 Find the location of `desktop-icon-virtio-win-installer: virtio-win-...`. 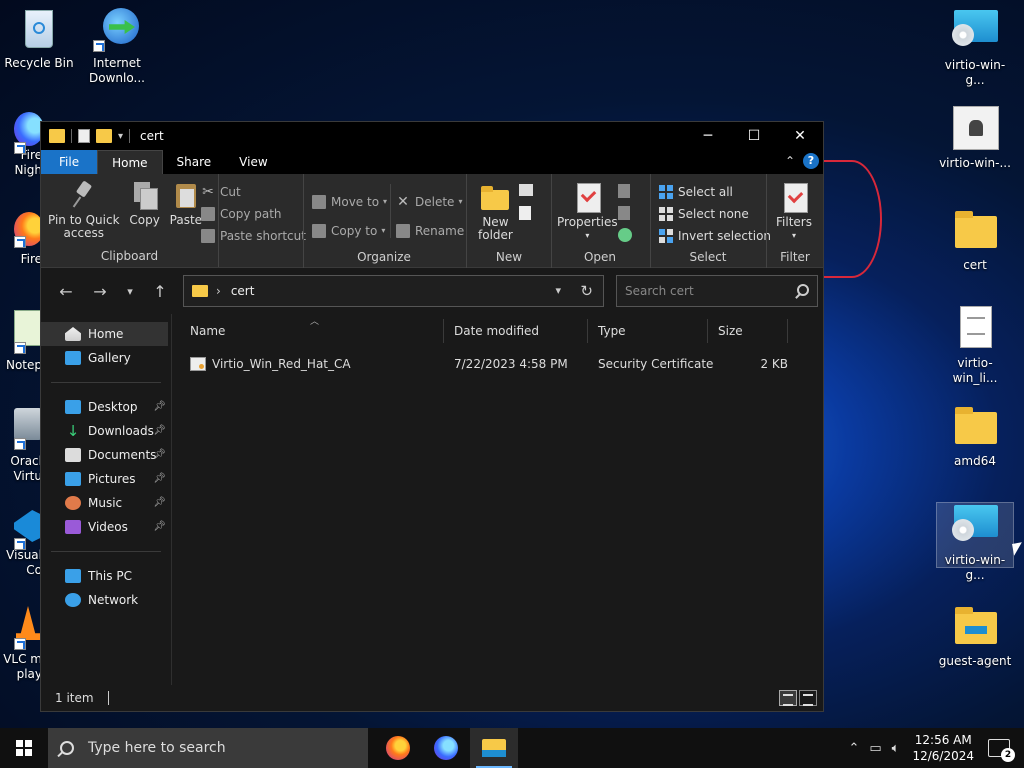

desktop-icon-virtio-win-installer: virtio-win-... is located at coordinates (975, 138).